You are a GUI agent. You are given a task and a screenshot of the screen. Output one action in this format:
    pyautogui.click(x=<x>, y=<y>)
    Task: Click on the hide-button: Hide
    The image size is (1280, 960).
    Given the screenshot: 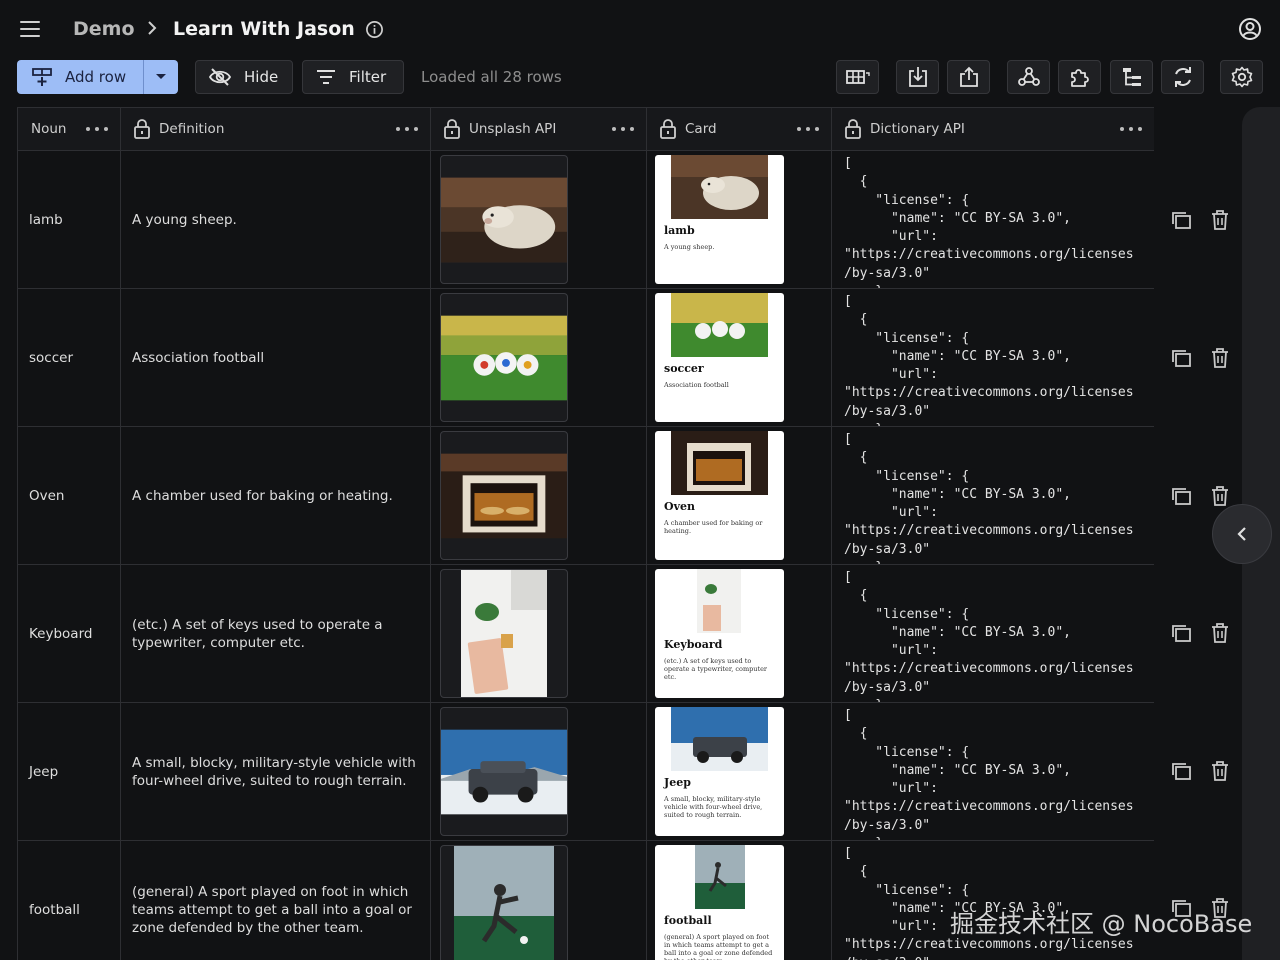 What is the action you would take?
    pyautogui.click(x=244, y=77)
    